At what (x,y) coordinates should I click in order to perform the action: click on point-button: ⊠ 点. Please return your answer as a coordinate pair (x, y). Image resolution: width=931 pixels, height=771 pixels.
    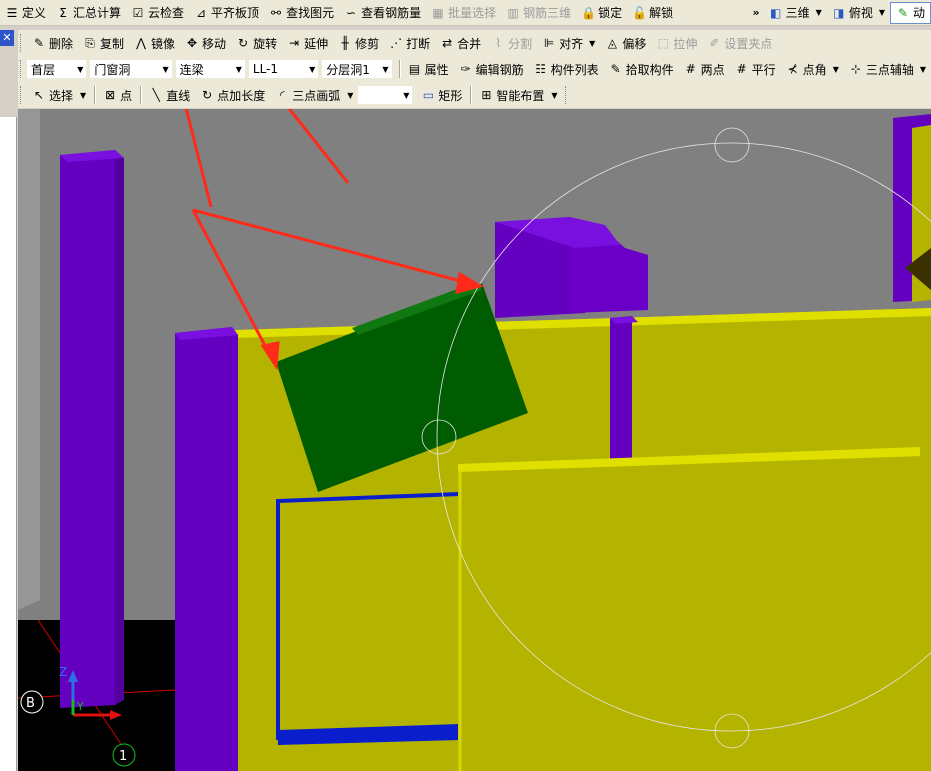
    Looking at the image, I should click on (117, 95).